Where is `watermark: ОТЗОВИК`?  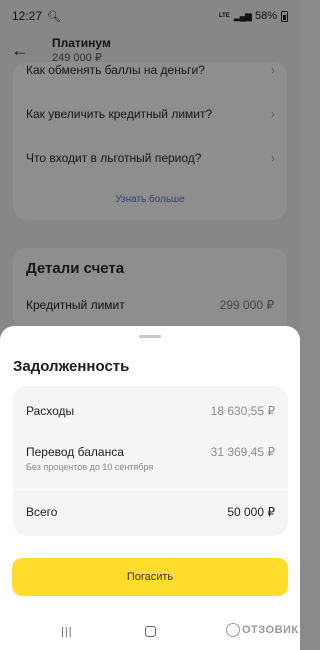 watermark: ОТЗОВИК is located at coordinates (262, 630).